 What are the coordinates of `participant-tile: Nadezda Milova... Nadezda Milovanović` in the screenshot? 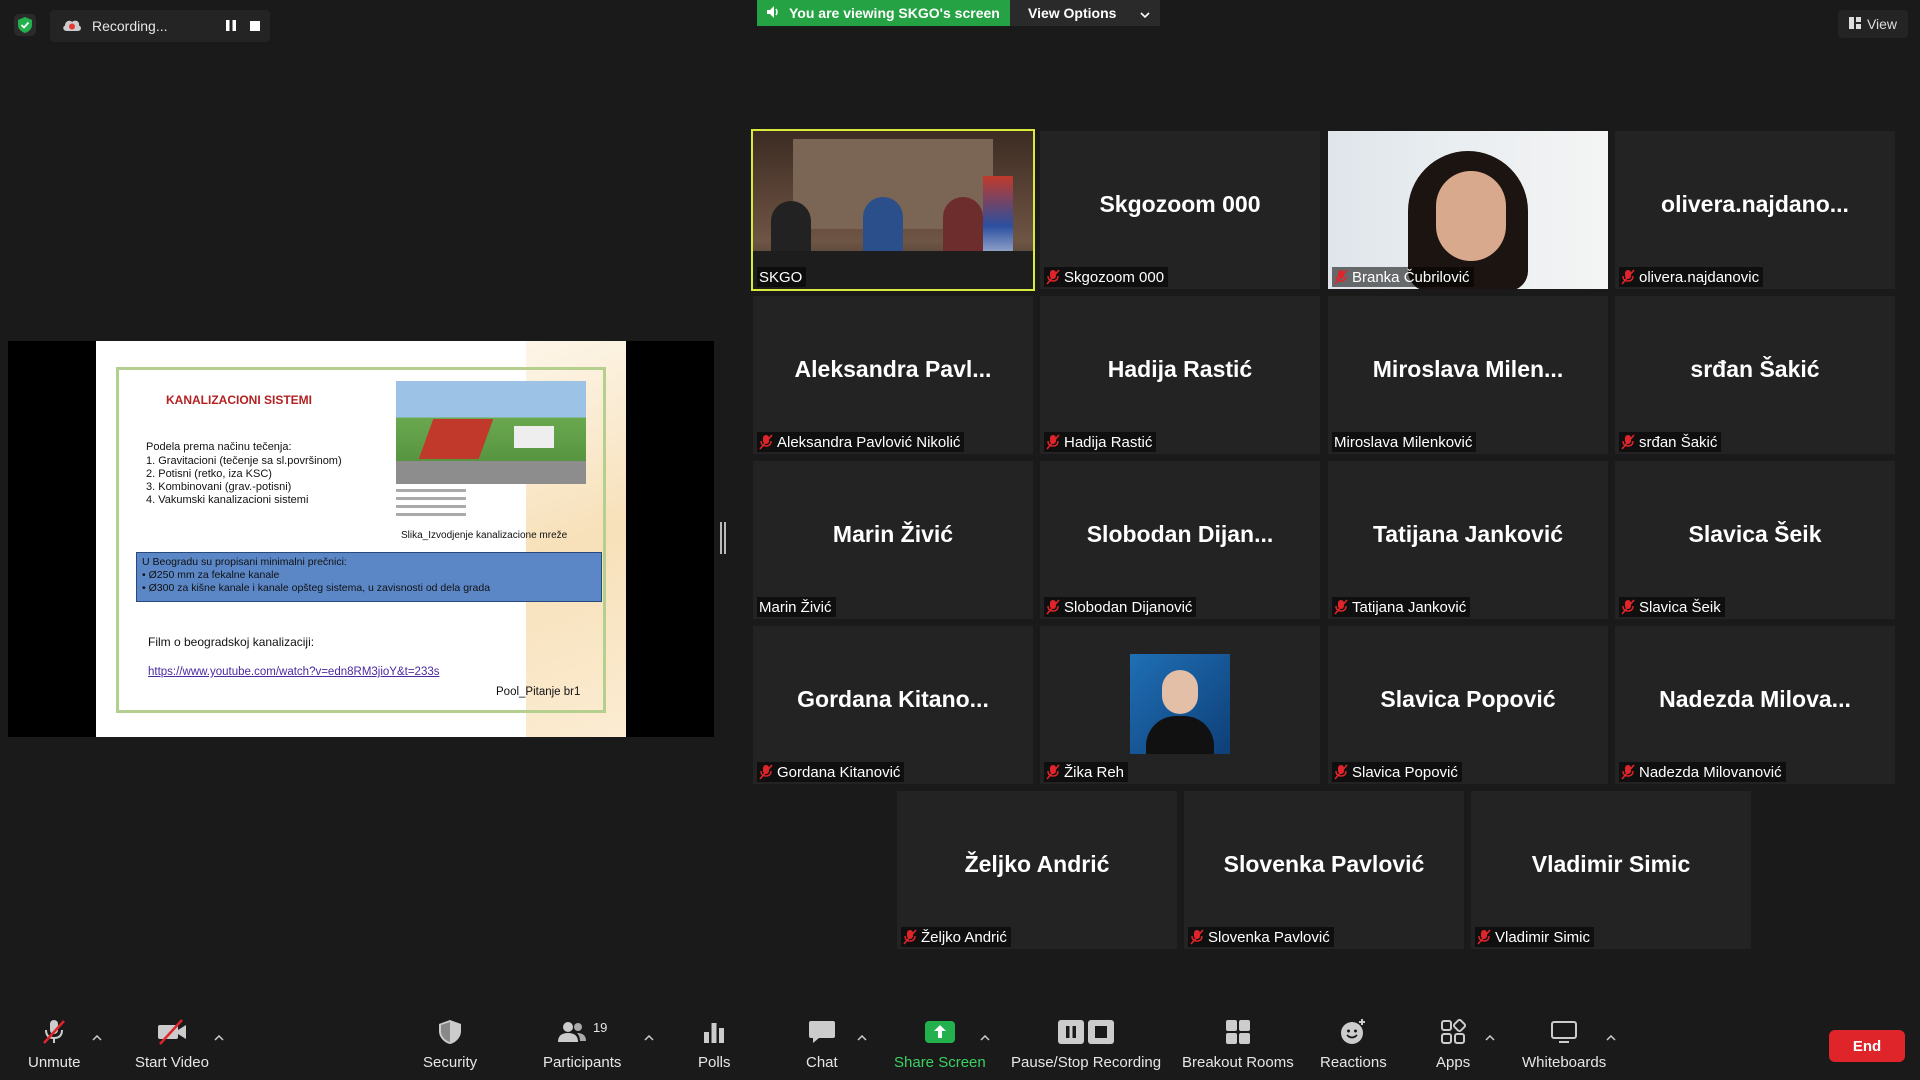 It's located at (1755, 705).